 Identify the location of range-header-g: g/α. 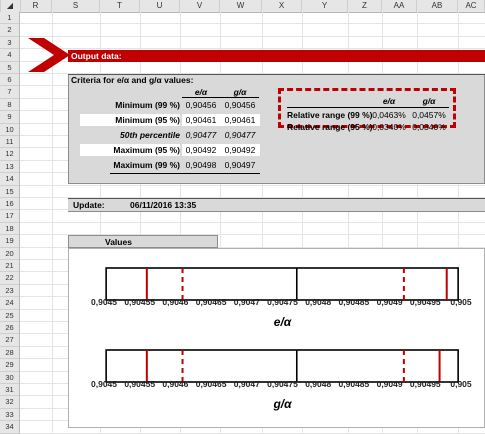
(429, 101).